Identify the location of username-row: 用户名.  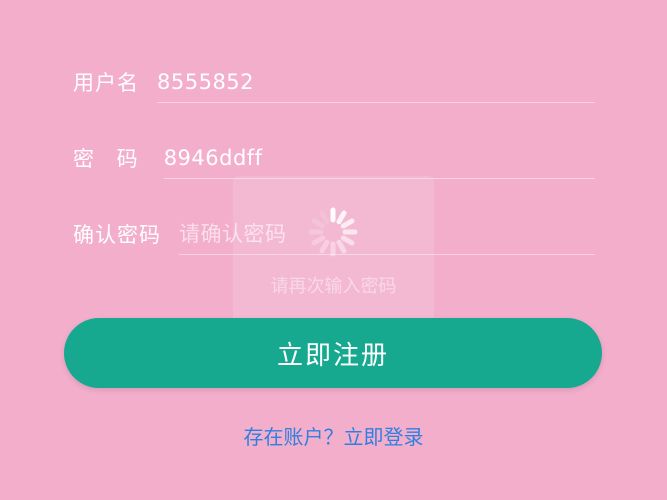
(334, 82).